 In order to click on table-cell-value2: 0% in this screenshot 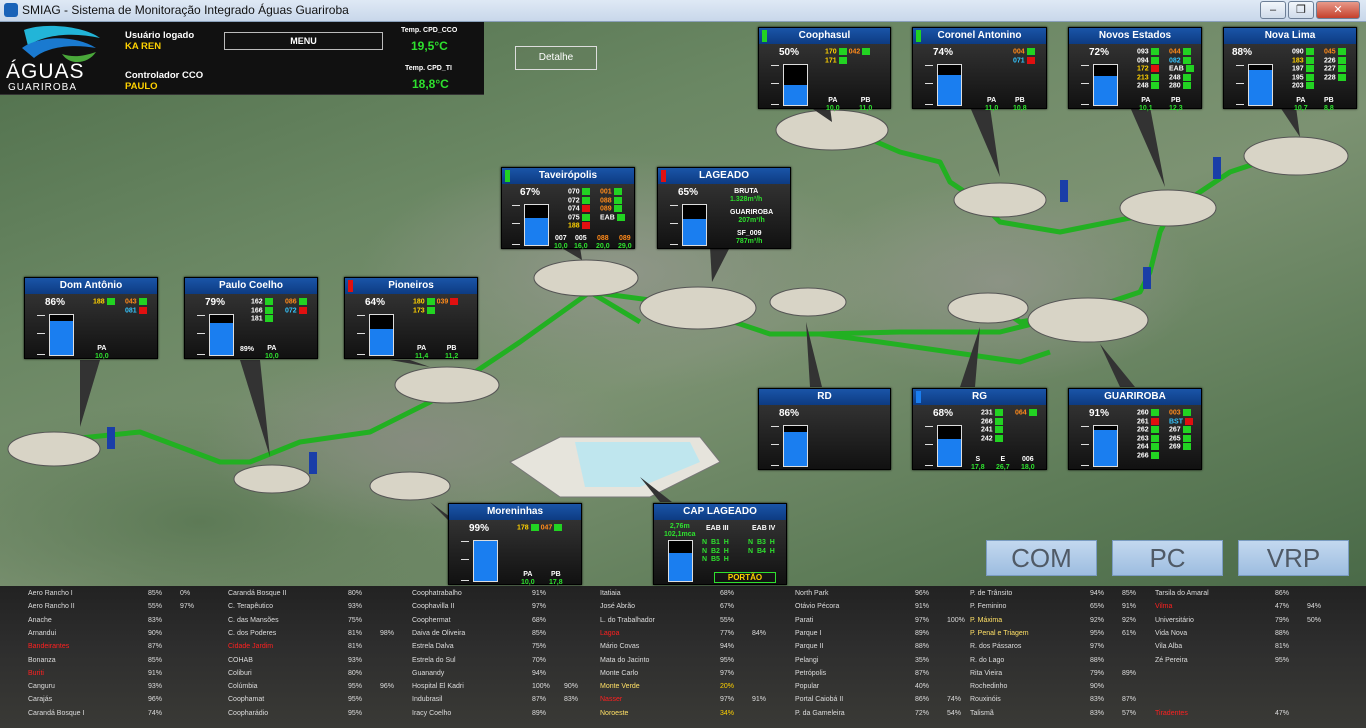, I will do `click(185, 593)`.